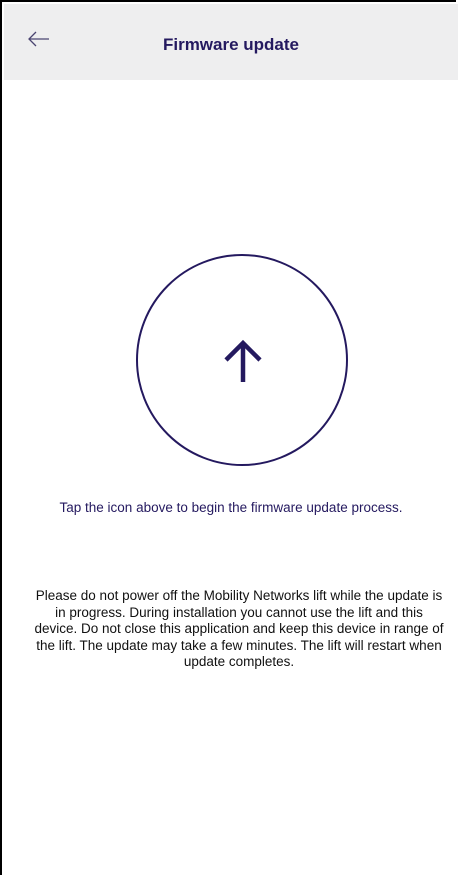 This screenshot has height=875, width=458. Describe the element at coordinates (242, 360) in the screenshot. I see `start-update-button` at that location.